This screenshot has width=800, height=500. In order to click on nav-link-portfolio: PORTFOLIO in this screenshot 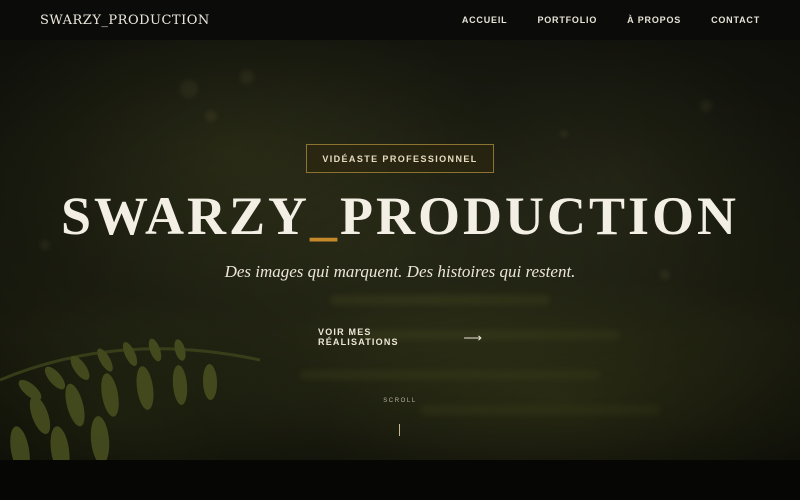, I will do `click(567, 20)`.